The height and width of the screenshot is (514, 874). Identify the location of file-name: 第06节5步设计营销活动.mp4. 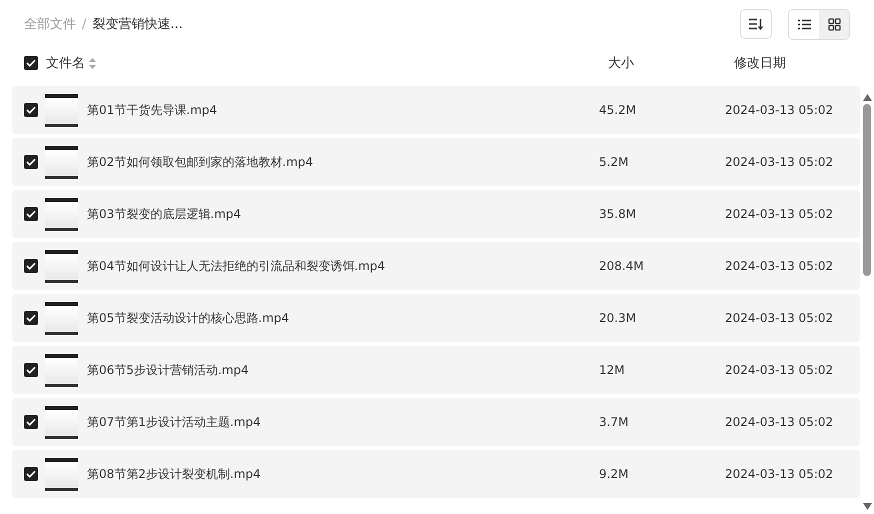
(168, 370).